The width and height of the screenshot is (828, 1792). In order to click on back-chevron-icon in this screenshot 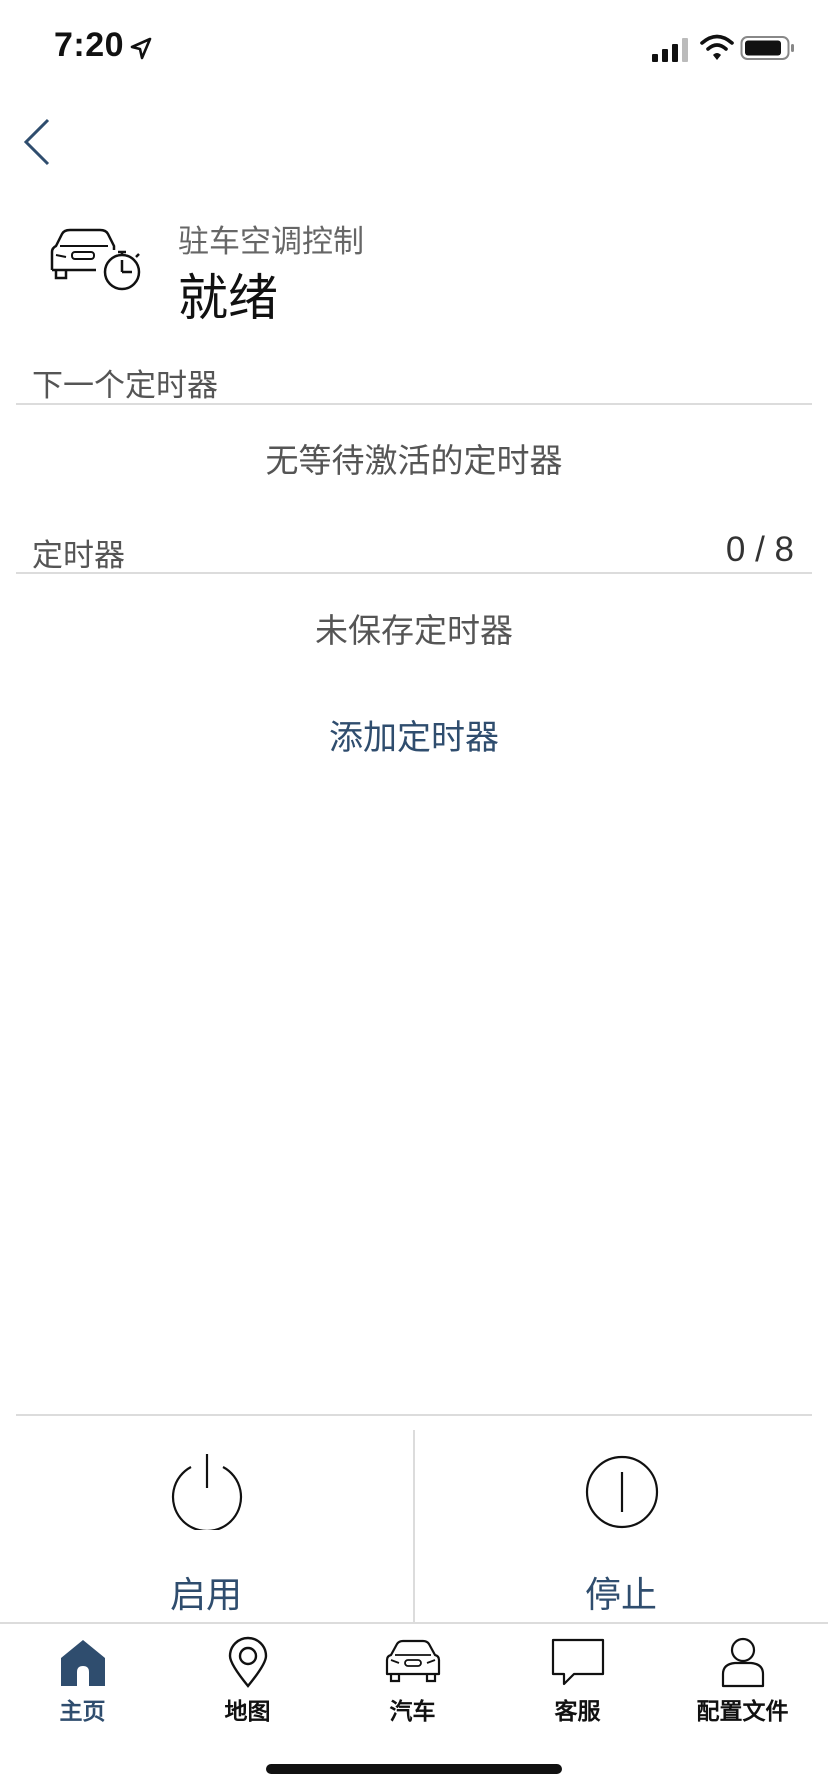, I will do `click(38, 142)`.